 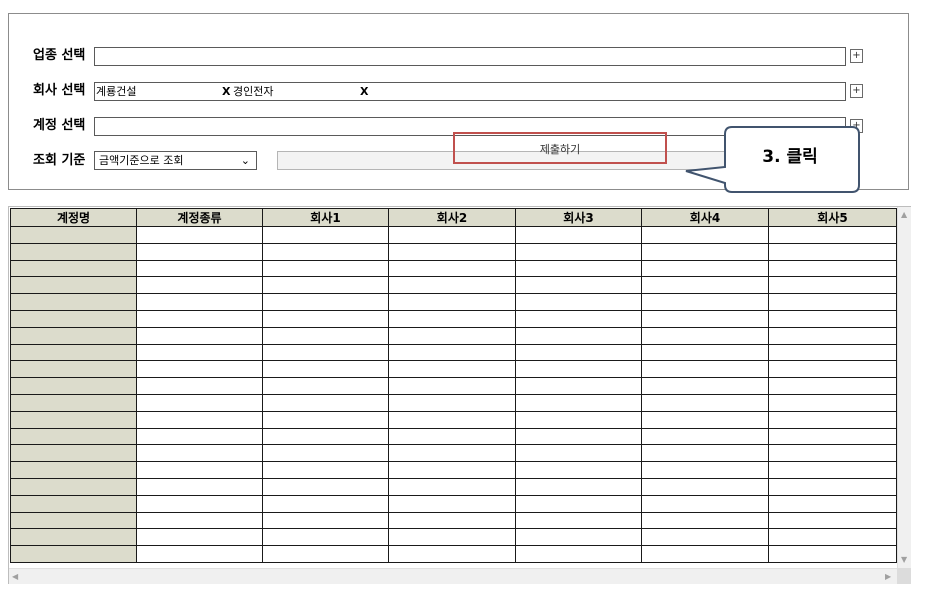 What do you see at coordinates (199, 217) in the screenshot?
I see `column-header: 계정종류` at bounding box center [199, 217].